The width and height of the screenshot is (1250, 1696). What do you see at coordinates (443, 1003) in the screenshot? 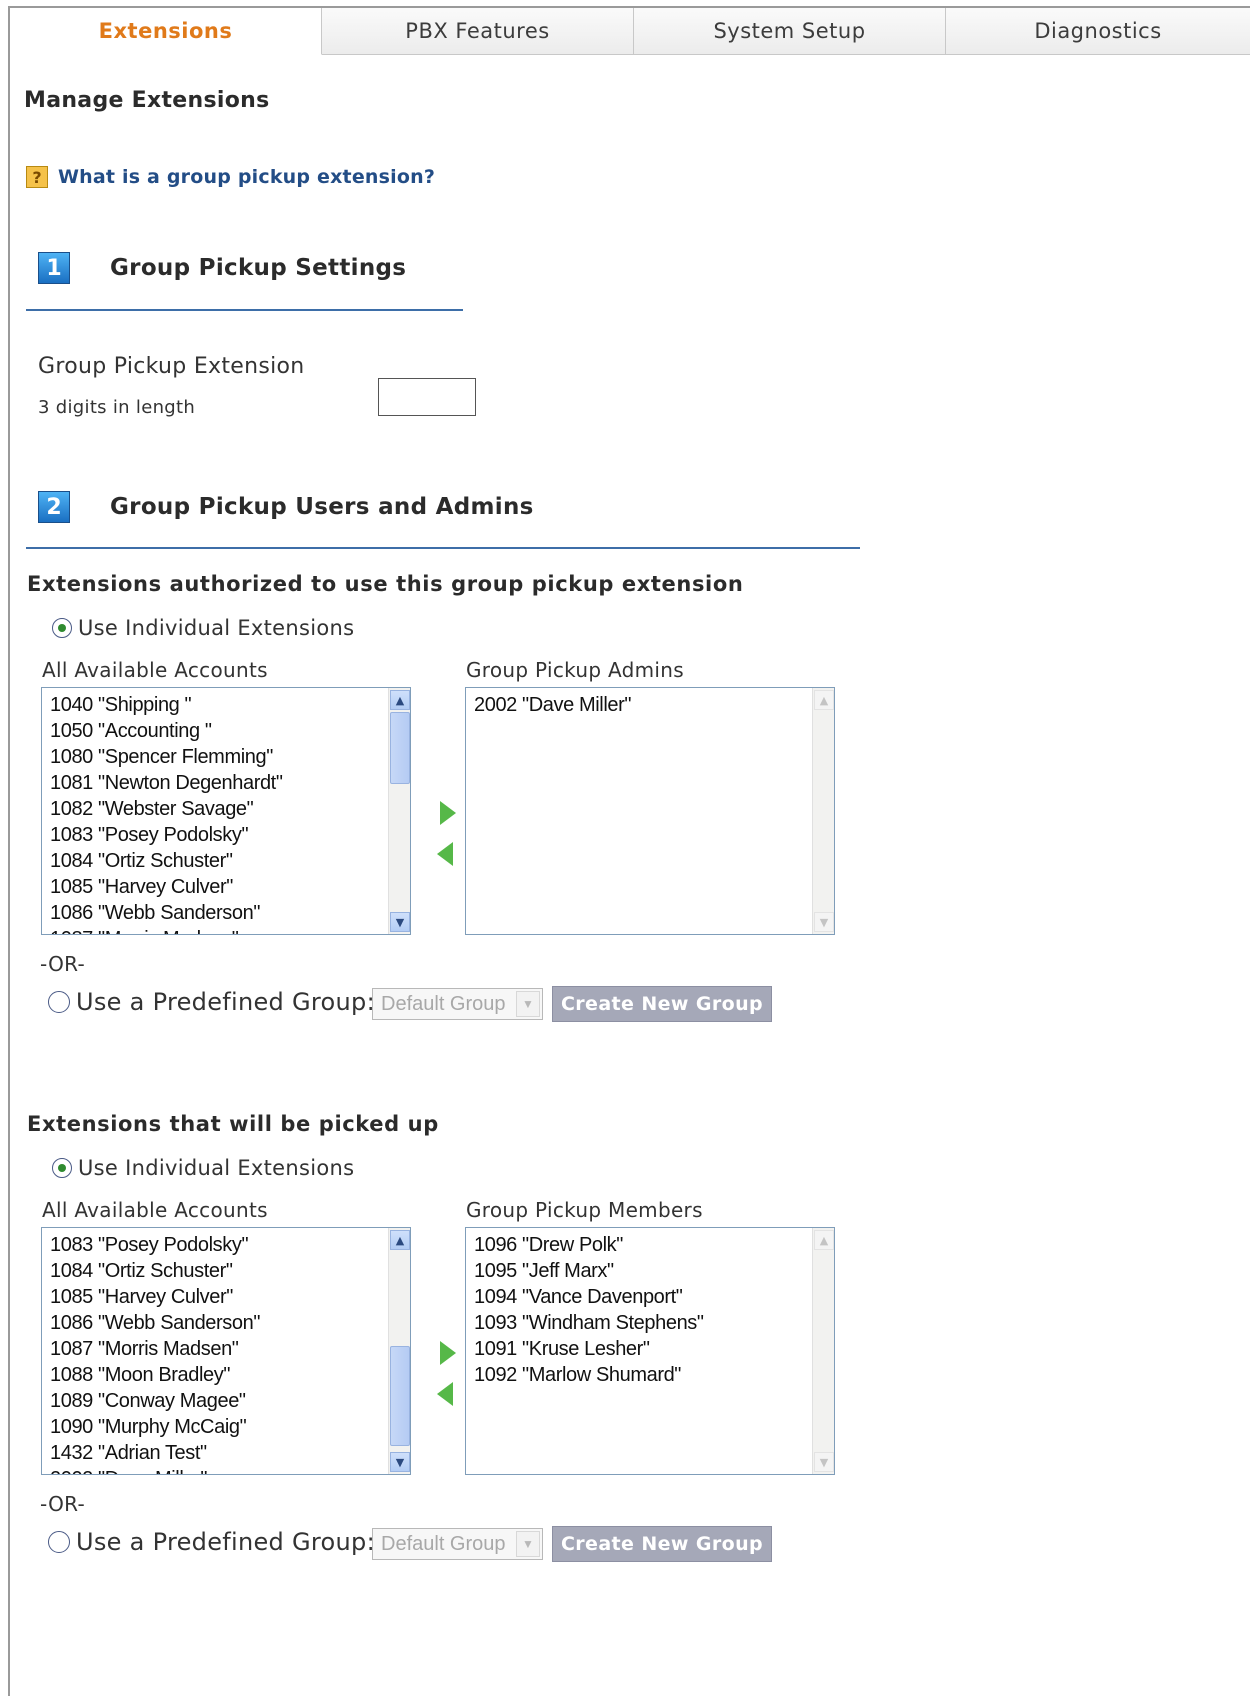
I see `authorized-group-select-value: Default Group` at bounding box center [443, 1003].